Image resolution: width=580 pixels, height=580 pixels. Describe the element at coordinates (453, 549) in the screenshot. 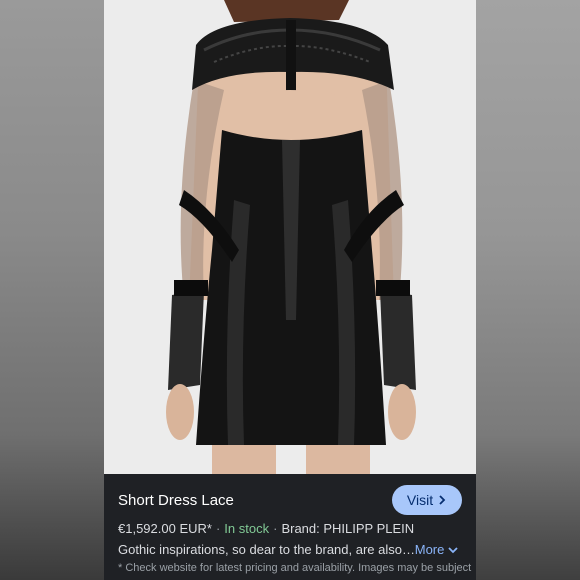

I see `chevron-down-icon` at that location.